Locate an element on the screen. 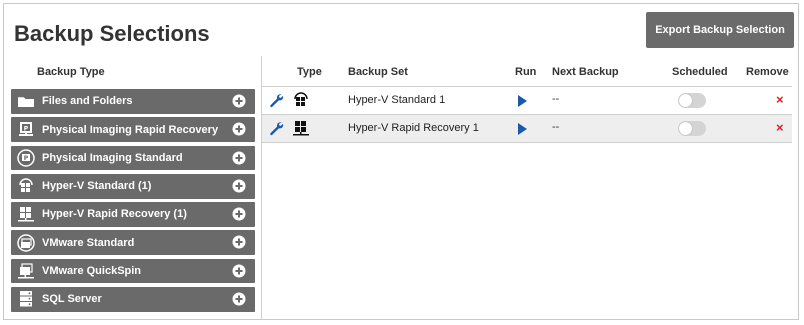 The height and width of the screenshot is (325, 804). backup-type-files-and-folders: Files and Folders is located at coordinates (133, 101).